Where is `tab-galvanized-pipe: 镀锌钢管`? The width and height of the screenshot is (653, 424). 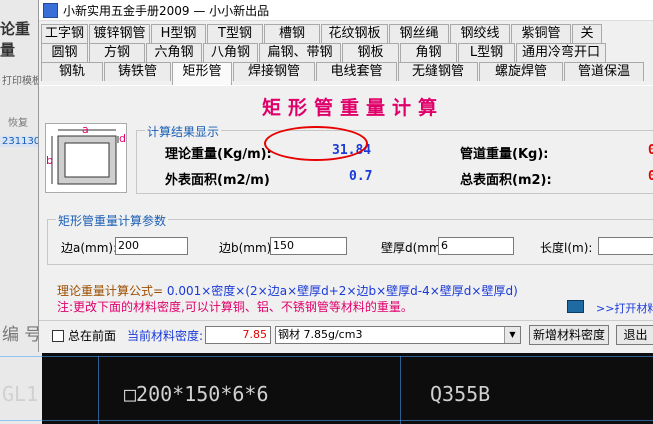 tab-galvanized-pipe: 镀锌钢管 is located at coordinates (119, 33).